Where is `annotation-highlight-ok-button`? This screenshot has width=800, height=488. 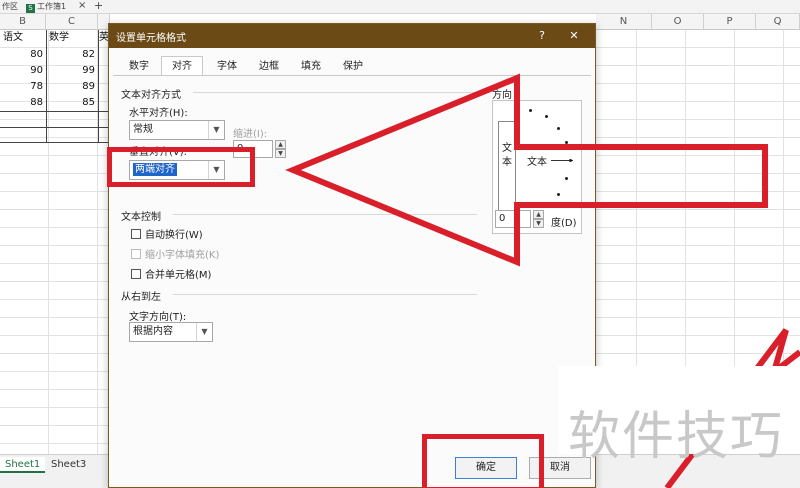 annotation-highlight-ok-button is located at coordinates (483, 461).